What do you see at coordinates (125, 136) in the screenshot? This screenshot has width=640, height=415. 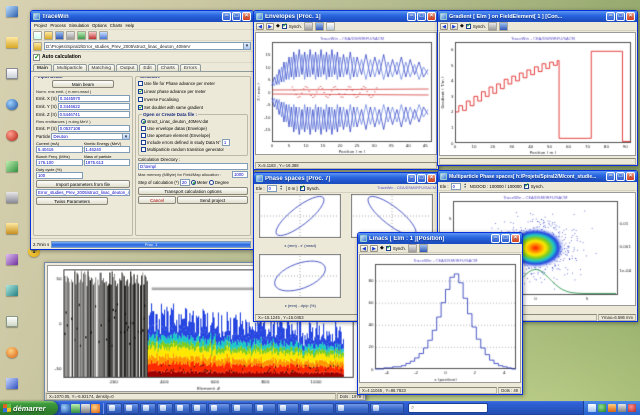 I see `particle-dropdown-arrow: ▾` at bounding box center [125, 136].